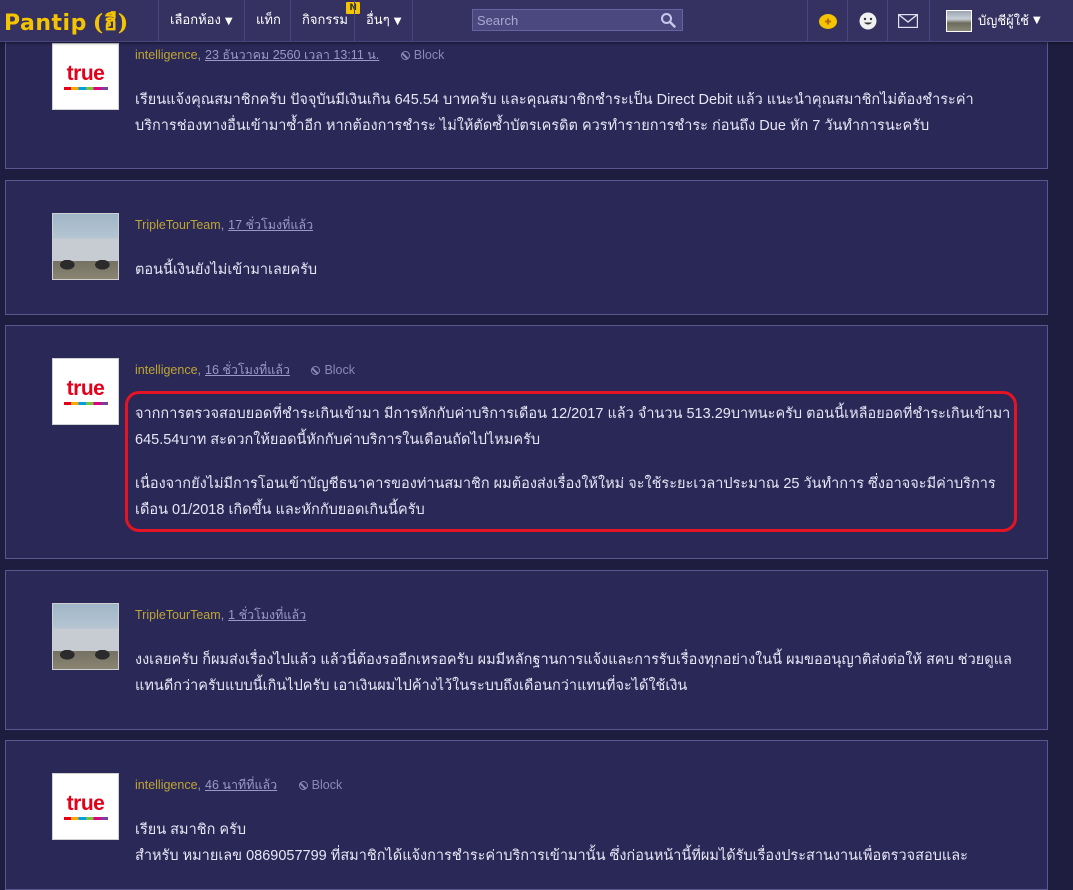 This screenshot has width=1073, height=890. I want to click on smiley-button, so click(867, 20).